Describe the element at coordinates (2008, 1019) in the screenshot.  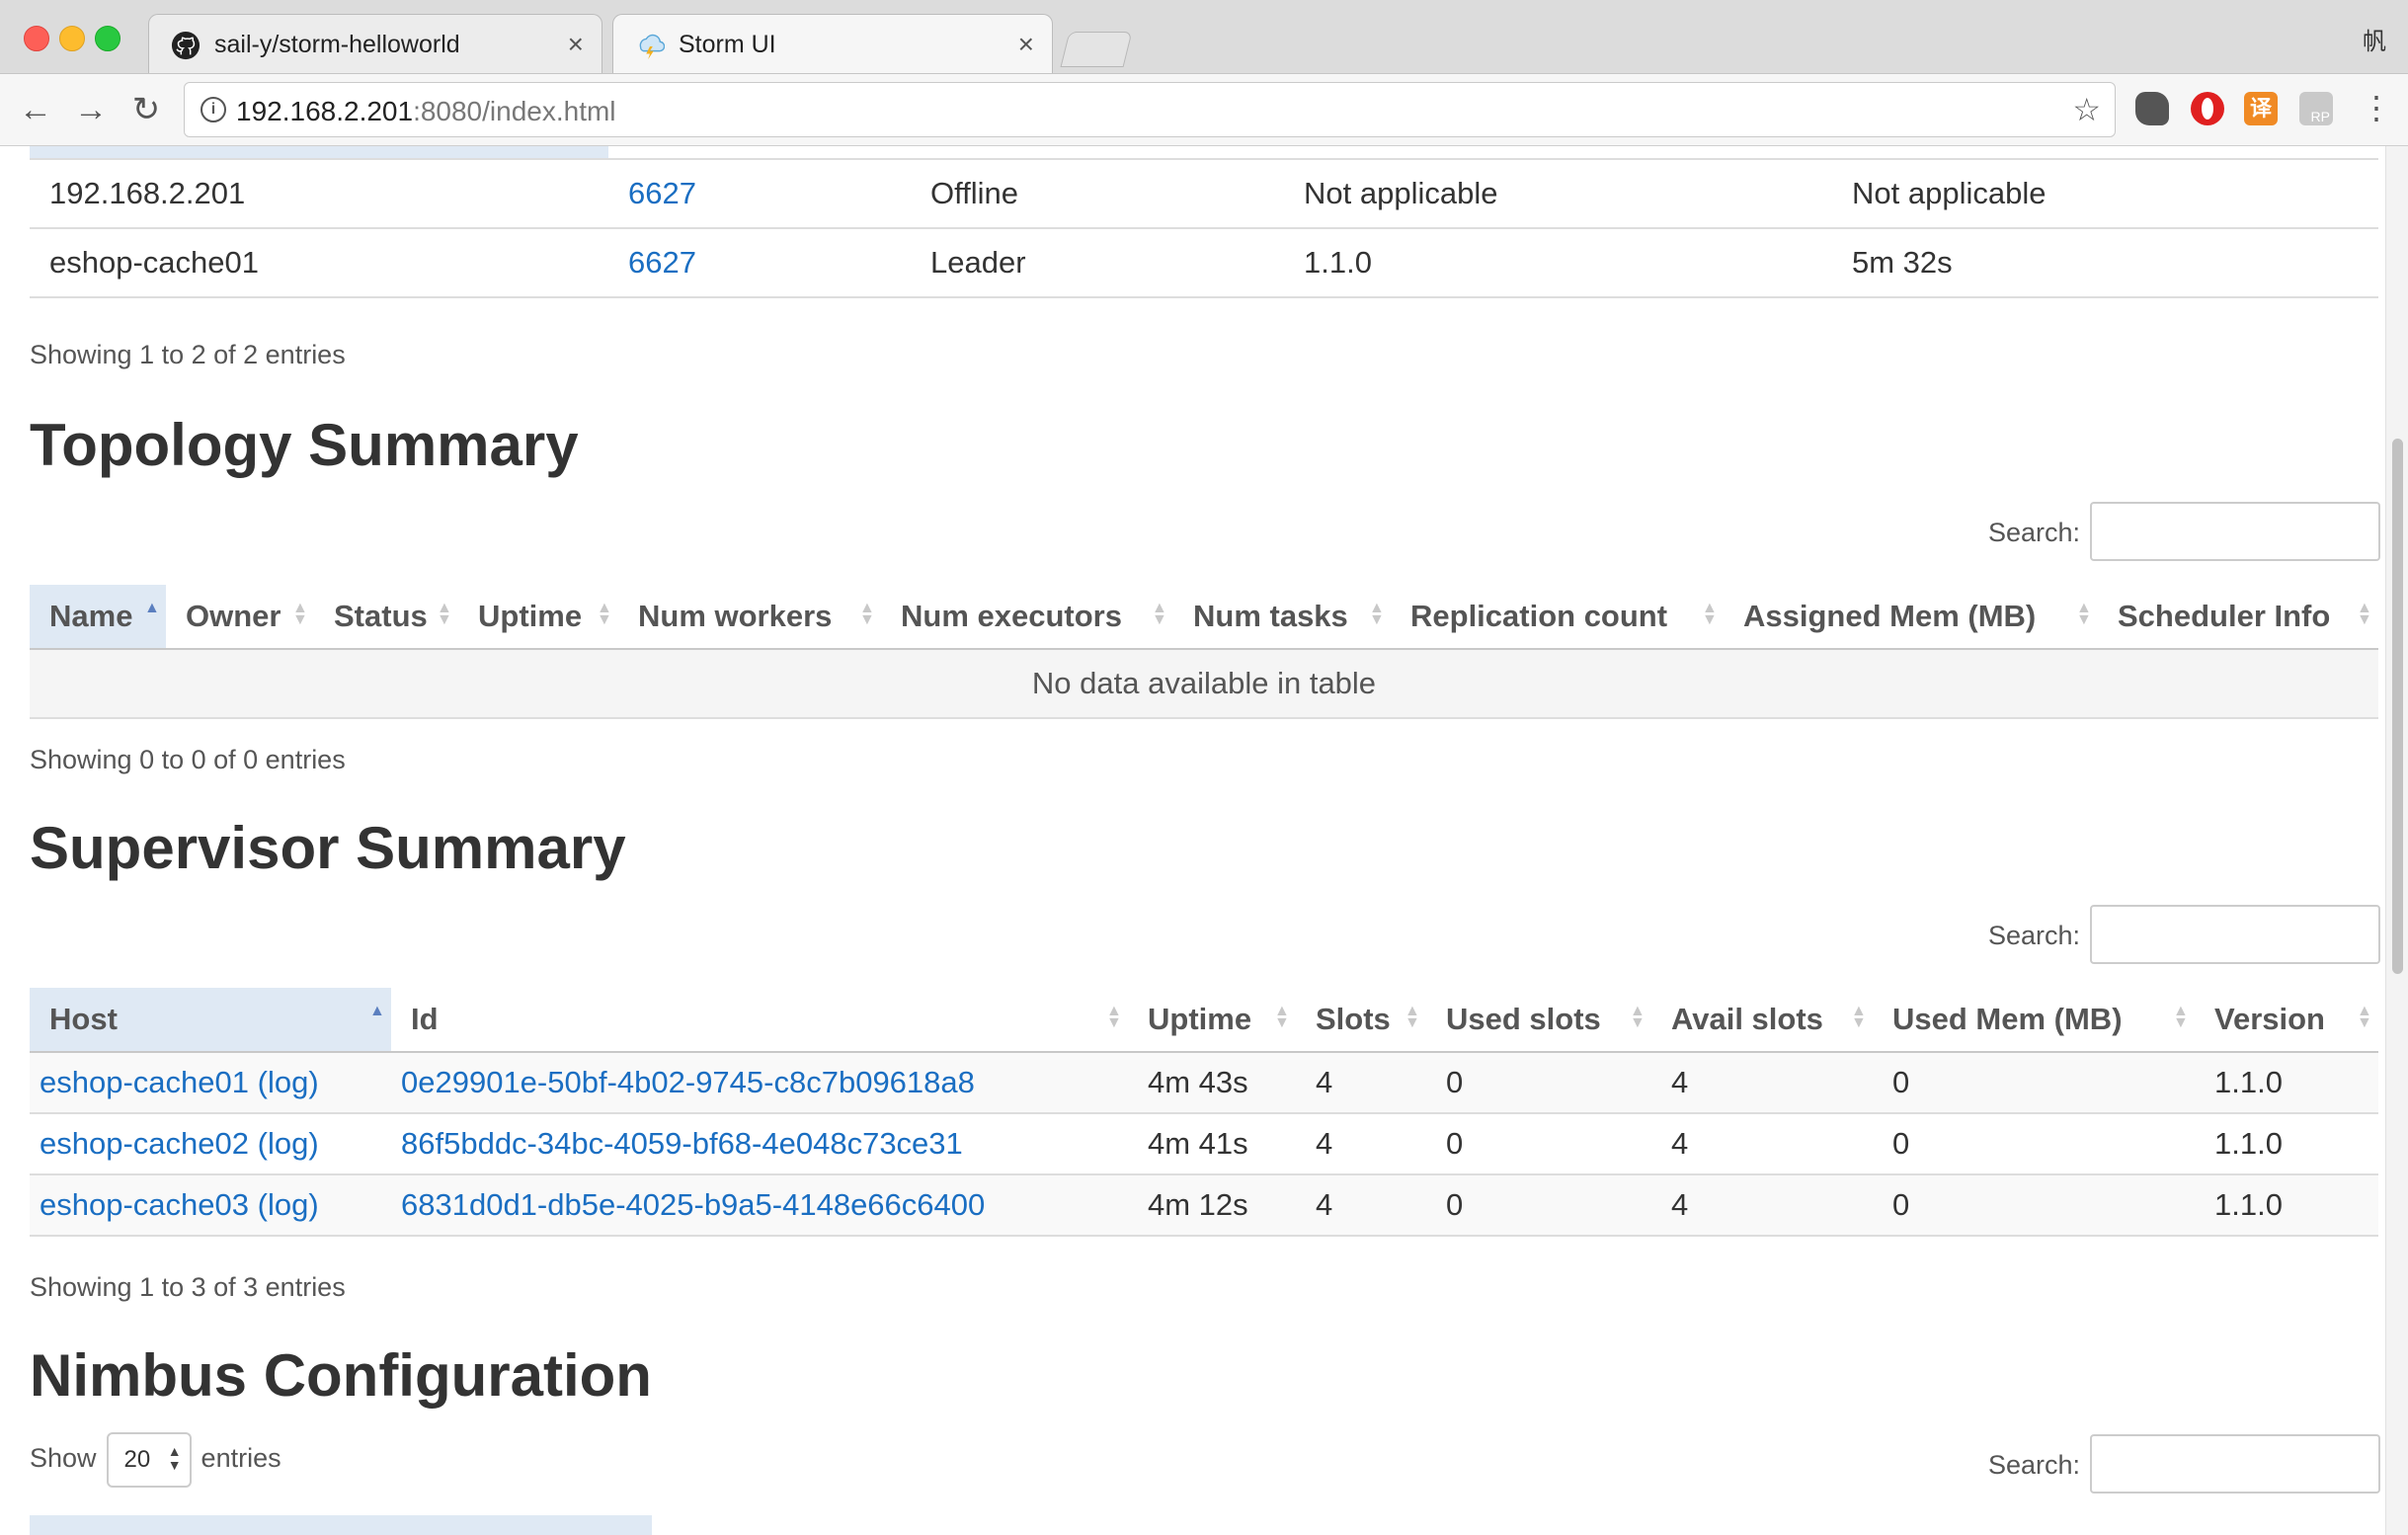
I see `col-label: Used Mem (MB)` at that location.